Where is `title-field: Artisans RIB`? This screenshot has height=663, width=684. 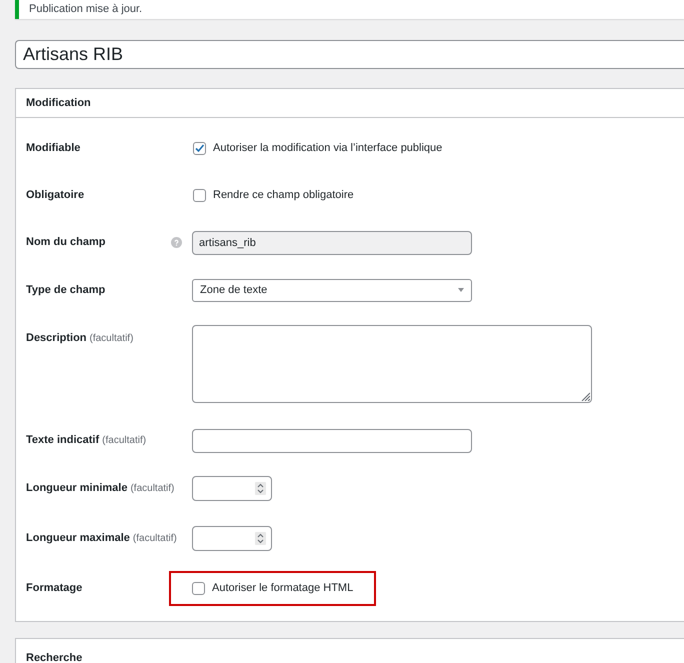
title-field: Artisans RIB is located at coordinates (349, 54).